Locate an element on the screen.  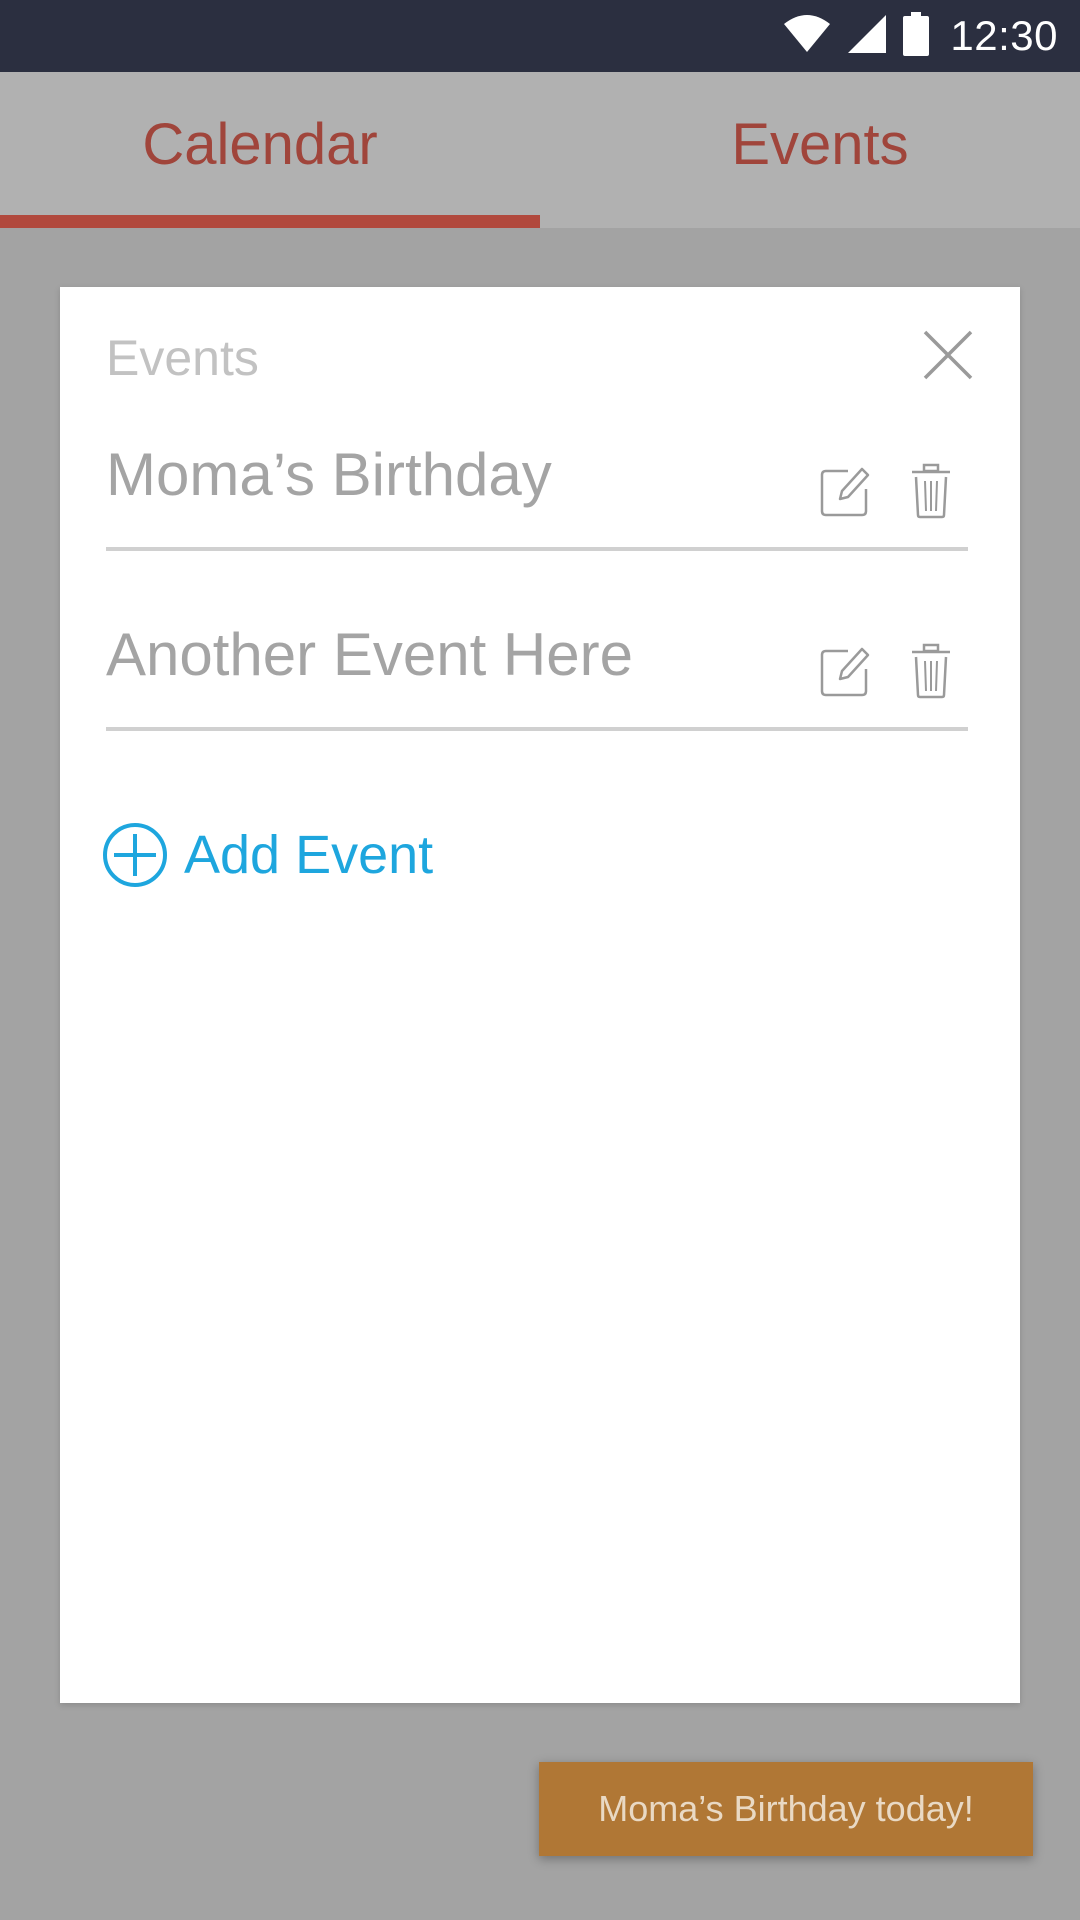
add-event-button: Add Event is located at coordinates (267, 855).